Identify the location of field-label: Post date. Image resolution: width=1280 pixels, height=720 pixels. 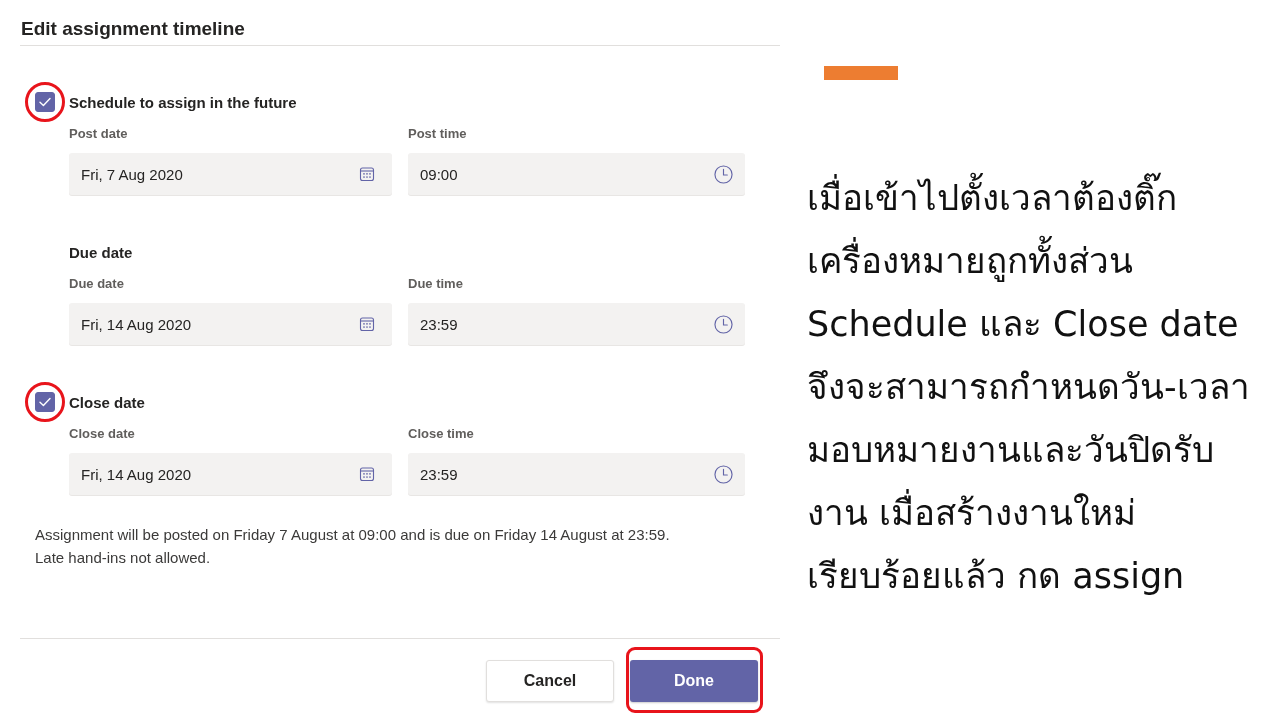
(98, 134).